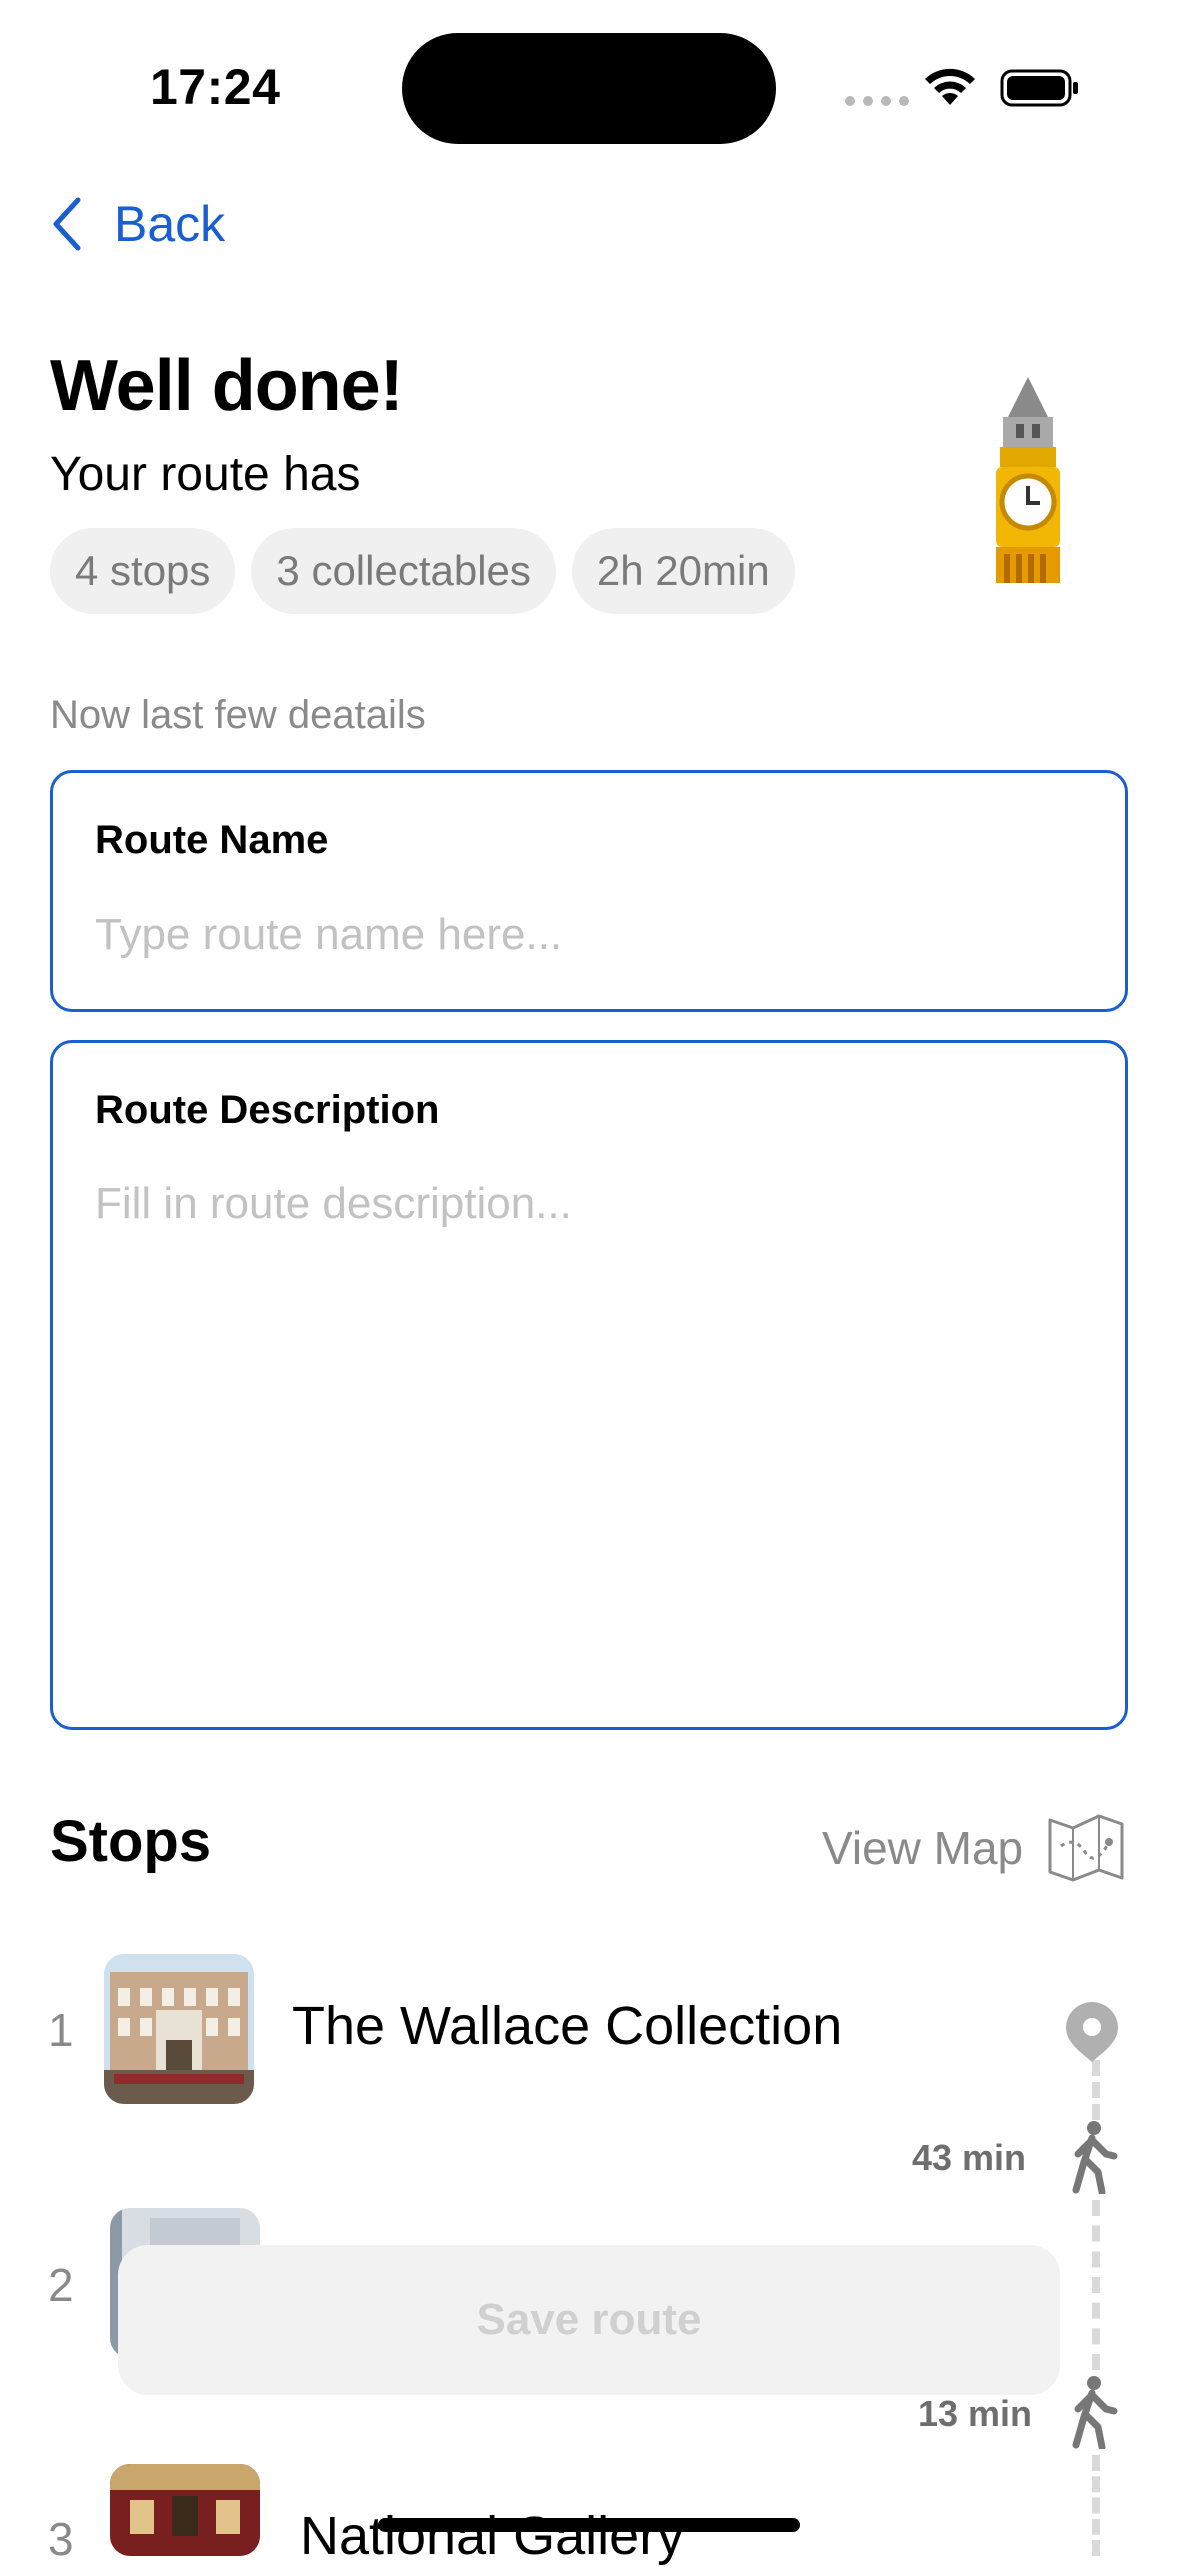  What do you see at coordinates (923, 1848) in the screenshot?
I see `view-map-label: View Map` at bounding box center [923, 1848].